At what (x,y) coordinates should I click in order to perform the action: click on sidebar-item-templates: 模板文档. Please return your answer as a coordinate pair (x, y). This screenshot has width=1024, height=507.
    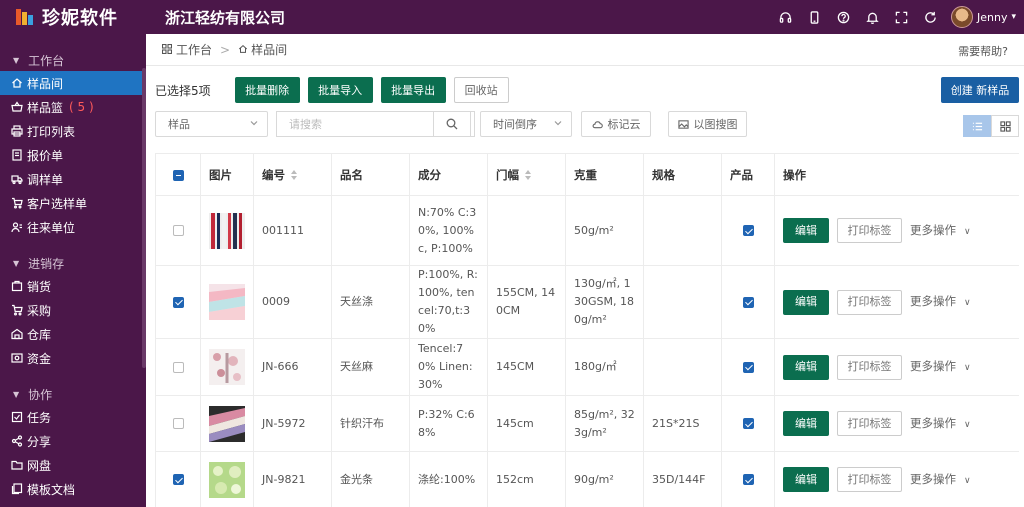
    Looking at the image, I should click on (73, 489).